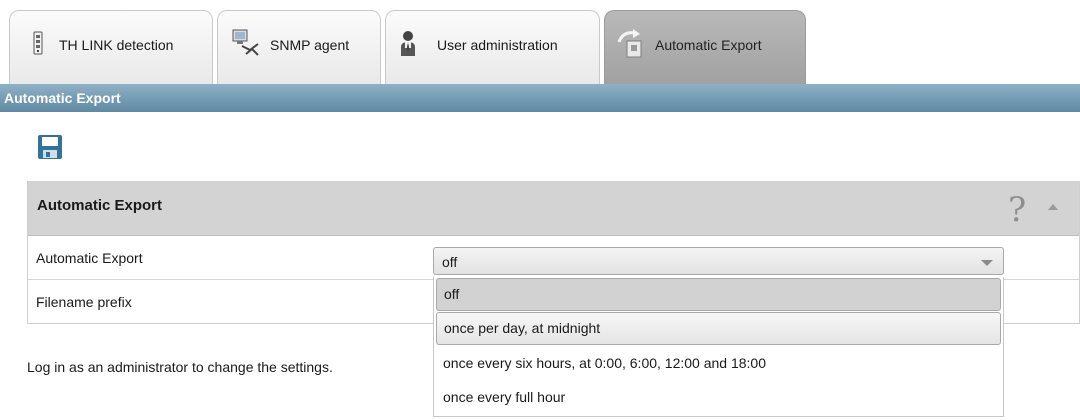  I want to click on tab-snmp-agent: SNMP agent, so click(299, 47).